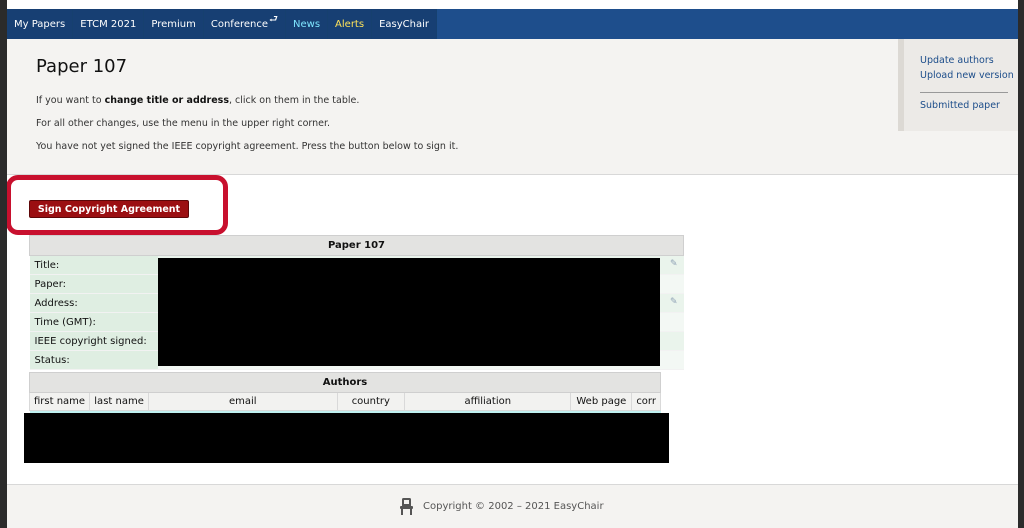  What do you see at coordinates (45, 7) in the screenshot?
I see `easychair-logo-fragment` at bounding box center [45, 7].